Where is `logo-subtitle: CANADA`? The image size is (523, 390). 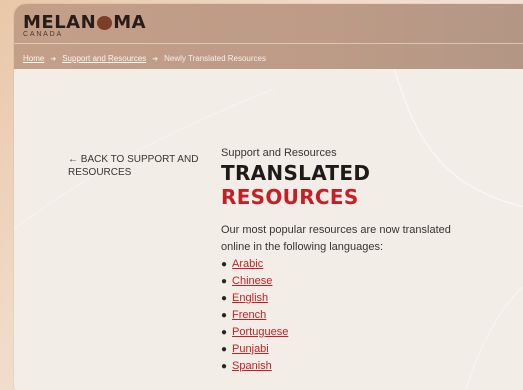
logo-subtitle: CANADA is located at coordinates (43, 34).